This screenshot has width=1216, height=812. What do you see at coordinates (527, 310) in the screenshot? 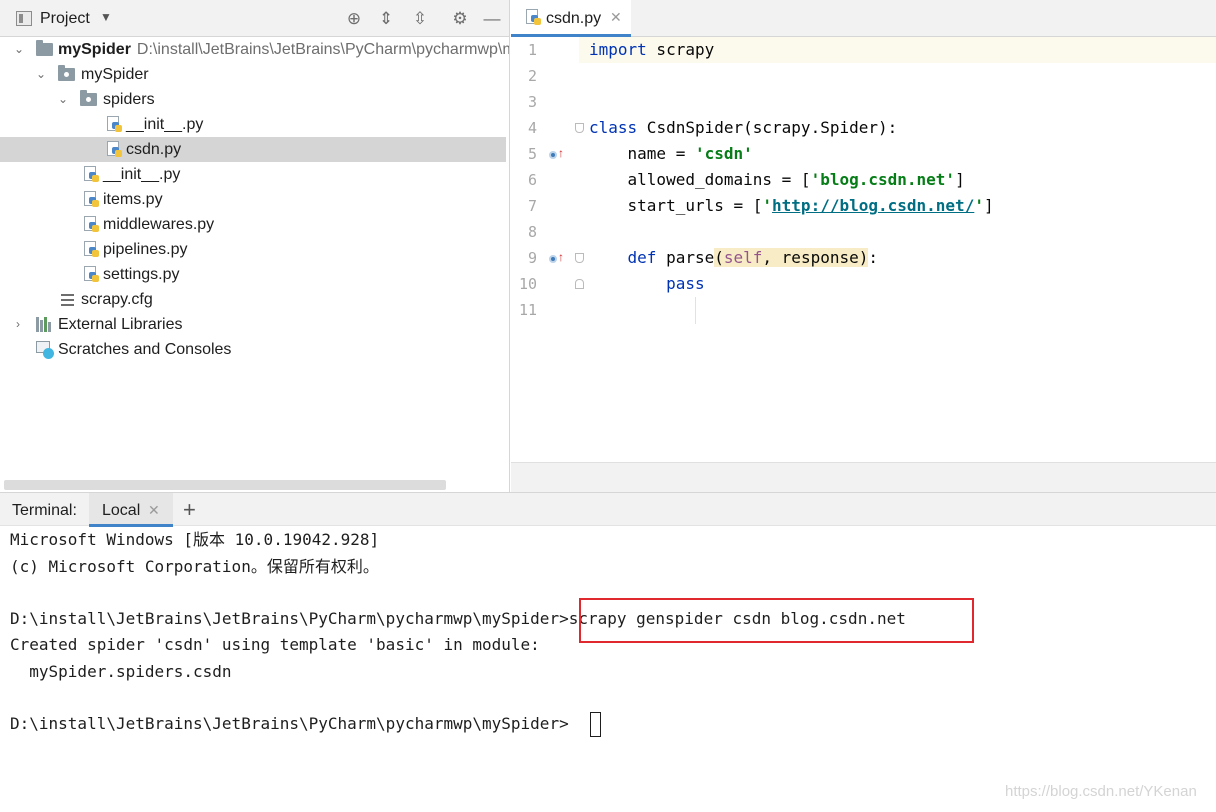
I see `line-number: 11` at bounding box center [527, 310].